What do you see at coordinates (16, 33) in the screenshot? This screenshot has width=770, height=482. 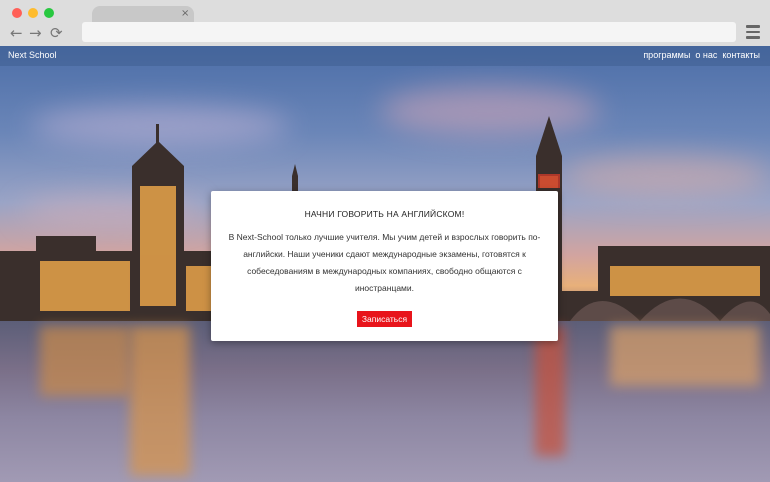 I see `back-icon: ←` at bounding box center [16, 33].